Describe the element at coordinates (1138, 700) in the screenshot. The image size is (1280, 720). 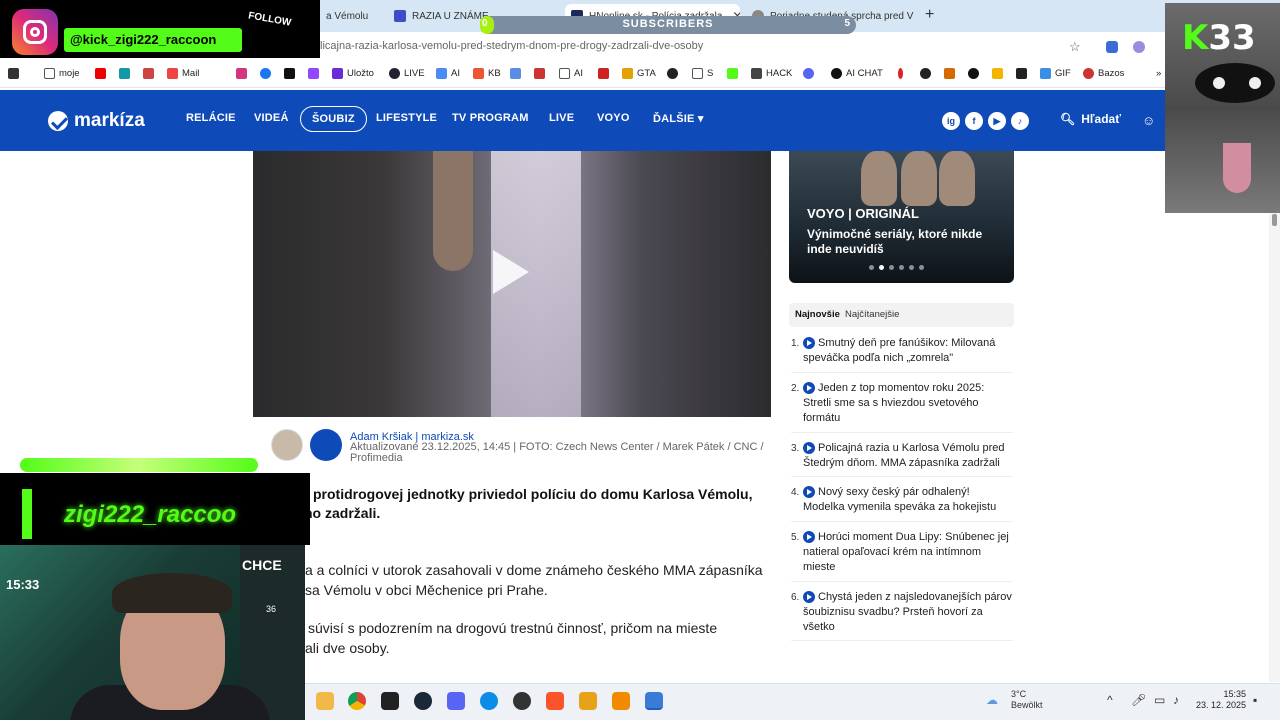
I see `microphone-icon: 🎤︎` at that location.